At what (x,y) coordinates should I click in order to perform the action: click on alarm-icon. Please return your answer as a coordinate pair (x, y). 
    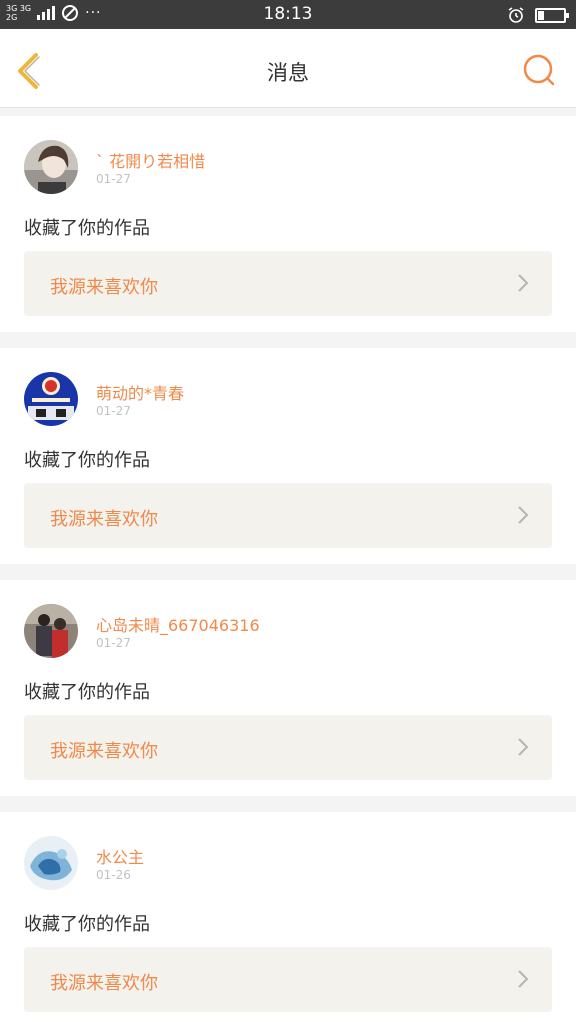
    Looking at the image, I should click on (516, 15).